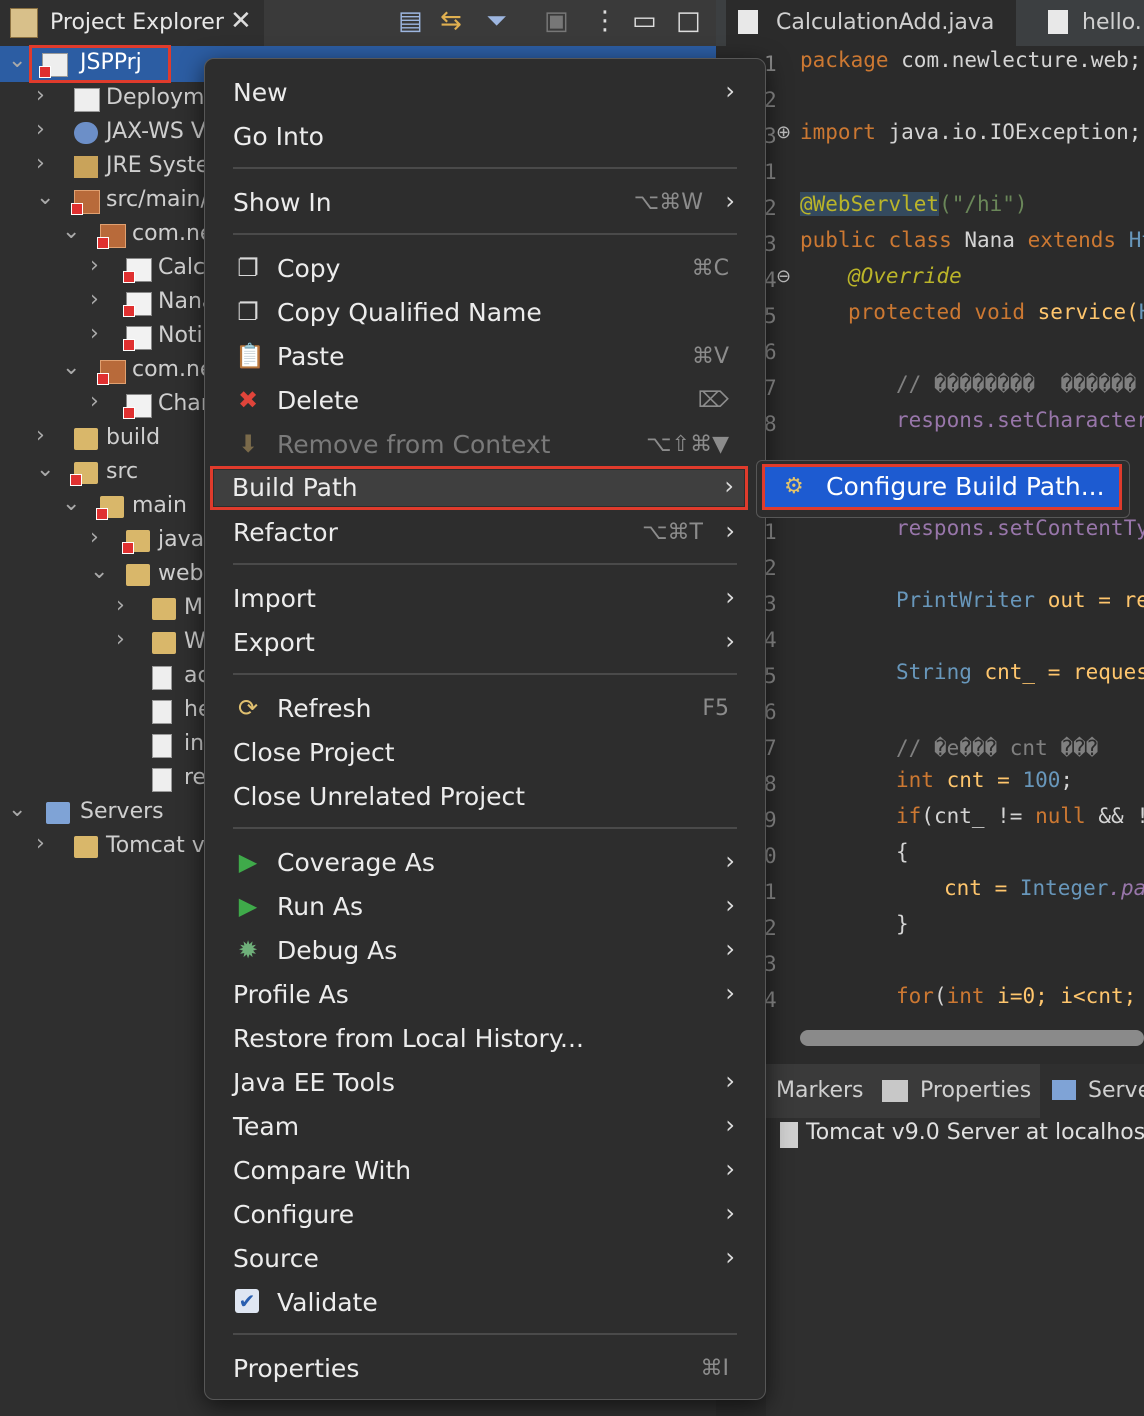  Describe the element at coordinates (485, 862) in the screenshot. I see `menu-item-coverage-as: ▶ Coverage As ›` at that location.